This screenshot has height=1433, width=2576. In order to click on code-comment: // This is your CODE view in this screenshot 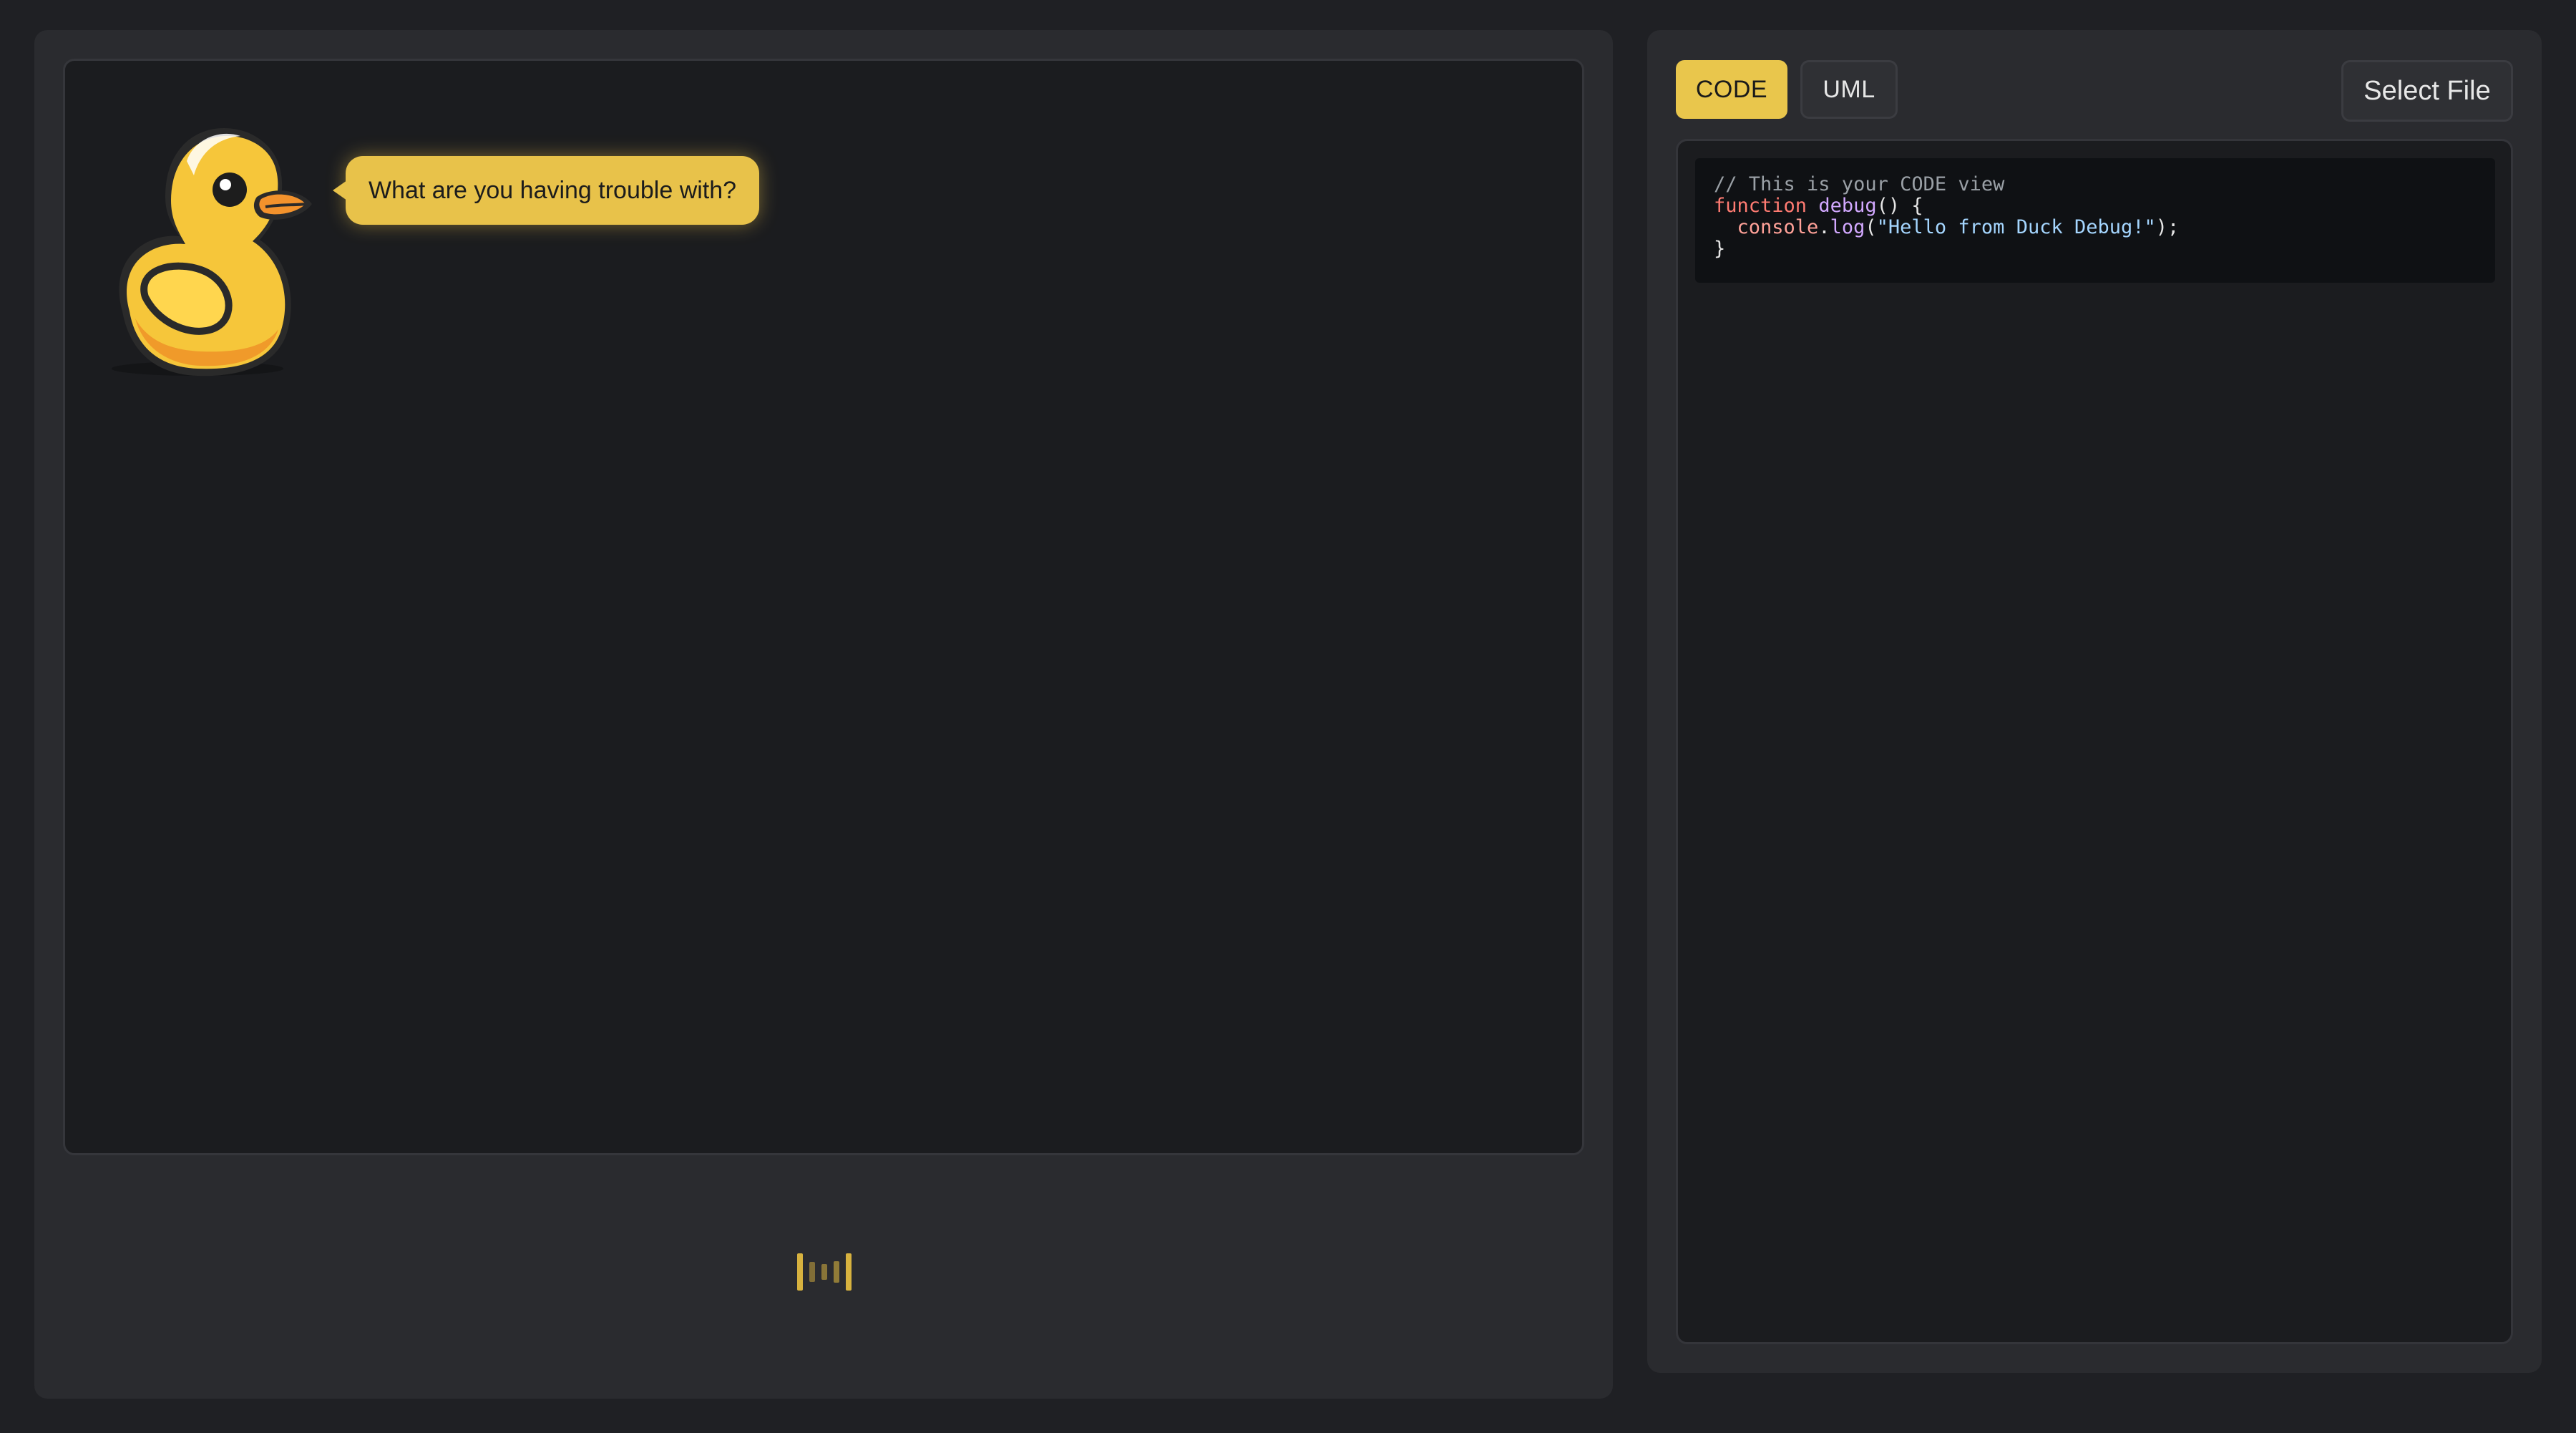, I will do `click(1859, 184)`.